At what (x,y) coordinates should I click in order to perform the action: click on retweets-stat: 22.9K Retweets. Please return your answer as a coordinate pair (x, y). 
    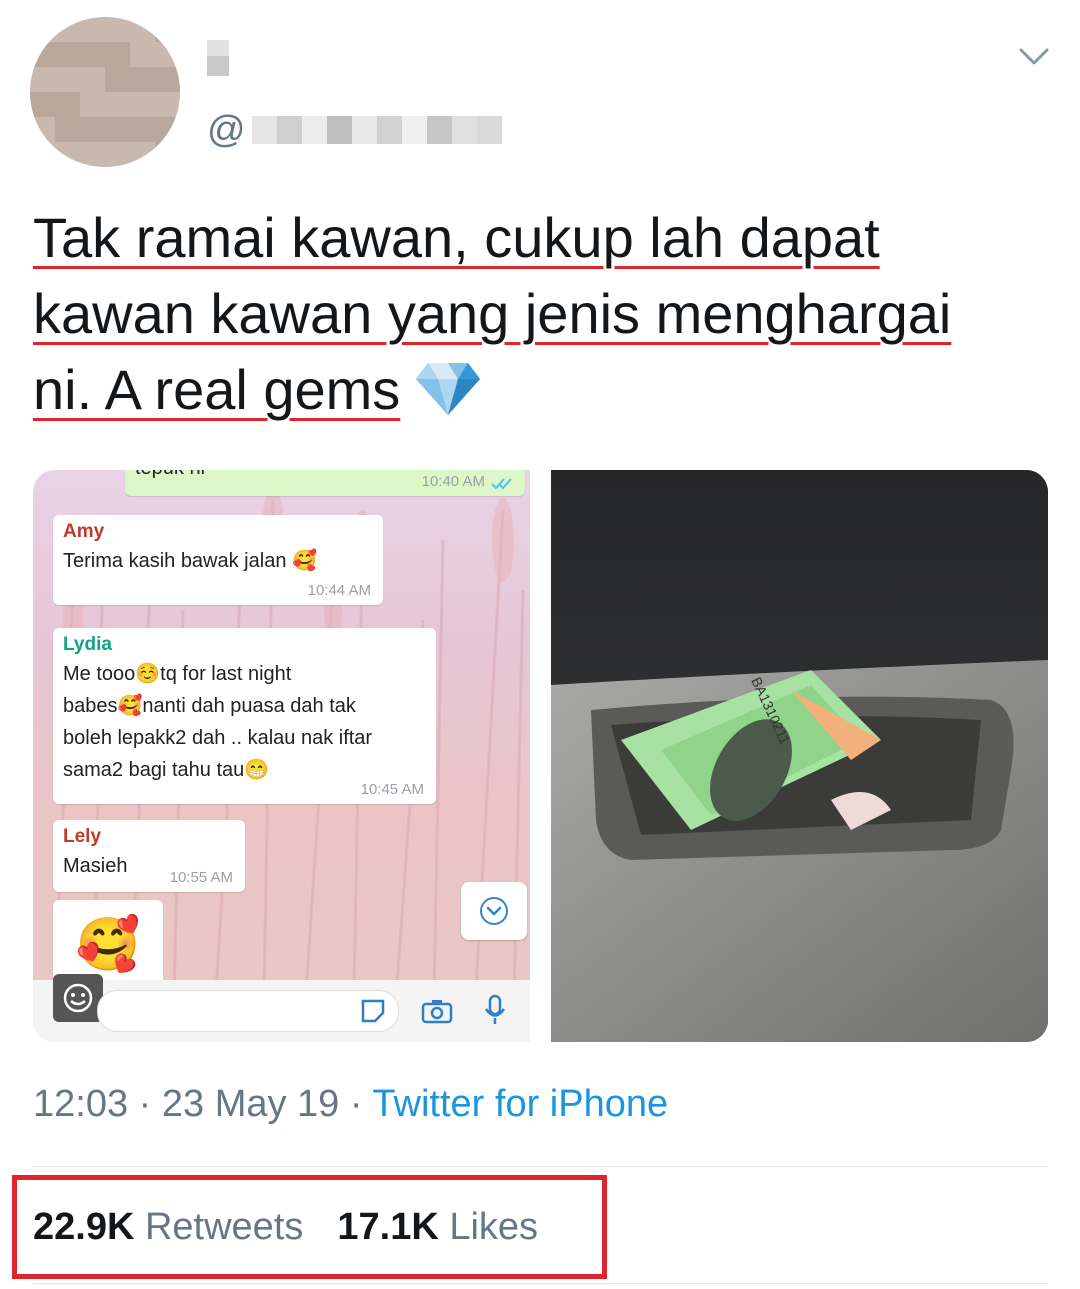
    Looking at the image, I should click on (168, 1227).